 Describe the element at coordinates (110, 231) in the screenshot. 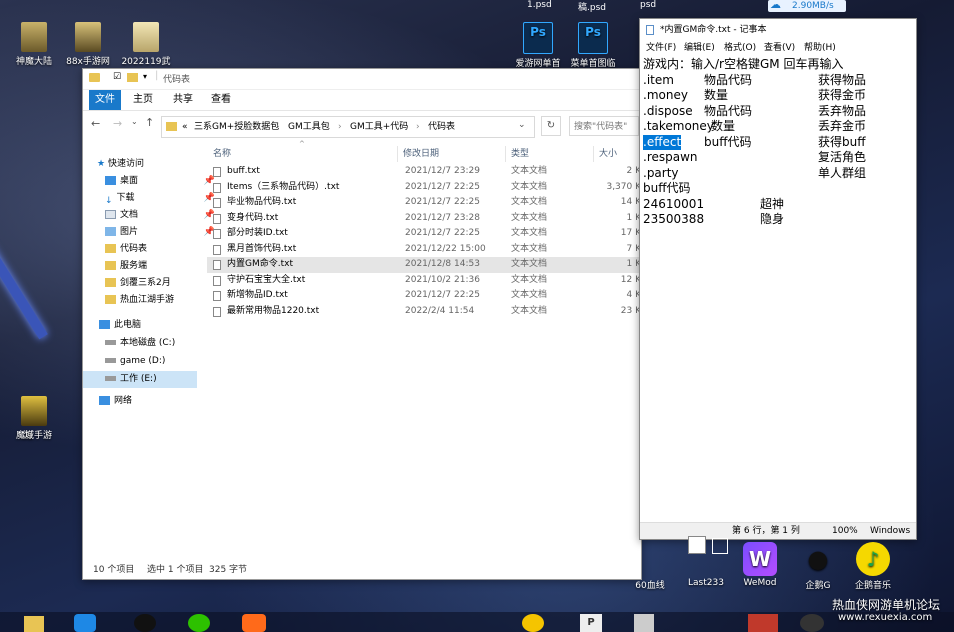

I see `picture-icon` at that location.